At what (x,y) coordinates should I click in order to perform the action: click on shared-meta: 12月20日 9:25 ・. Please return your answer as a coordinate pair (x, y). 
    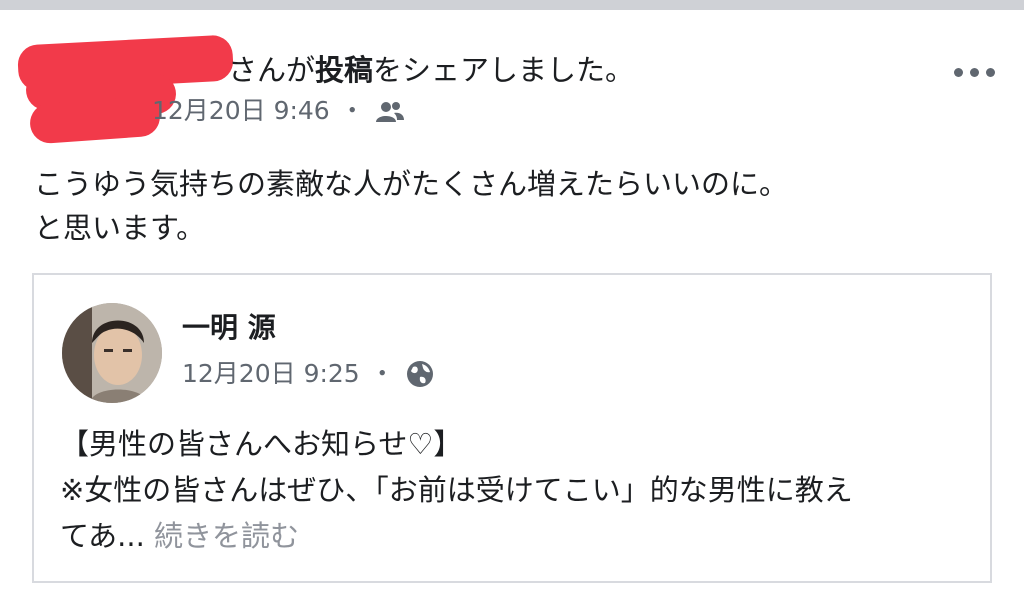
    Looking at the image, I should click on (308, 374).